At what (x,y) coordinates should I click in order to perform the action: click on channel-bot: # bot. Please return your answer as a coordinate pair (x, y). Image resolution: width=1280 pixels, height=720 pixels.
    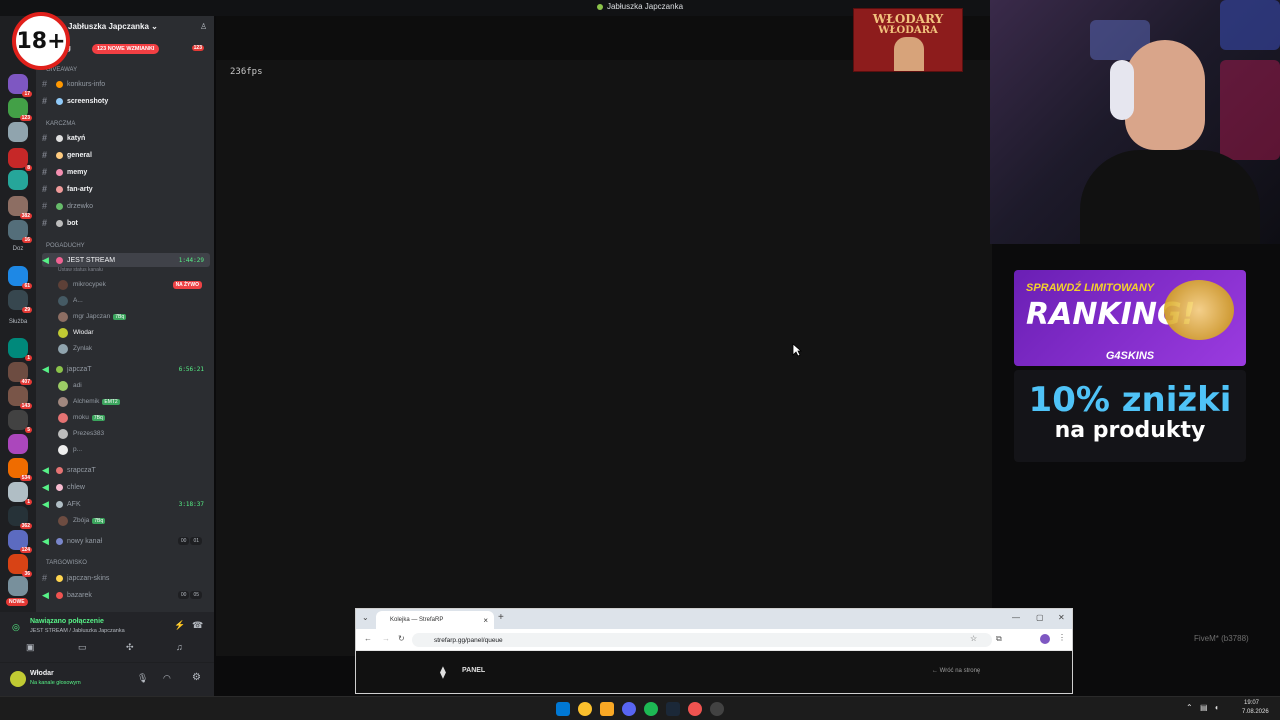
    Looking at the image, I should click on (126, 223).